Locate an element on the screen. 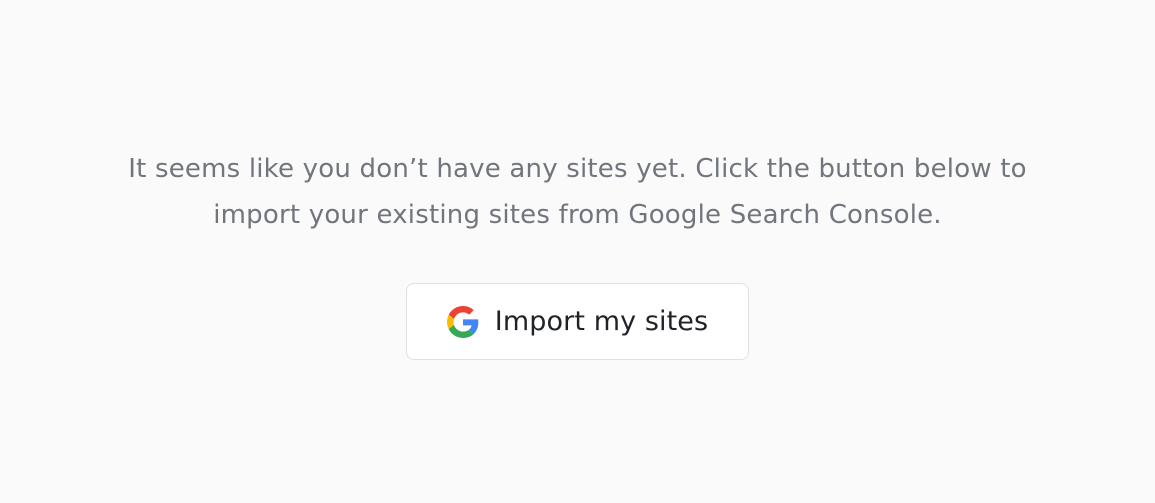  google-icon is located at coordinates (462, 321).